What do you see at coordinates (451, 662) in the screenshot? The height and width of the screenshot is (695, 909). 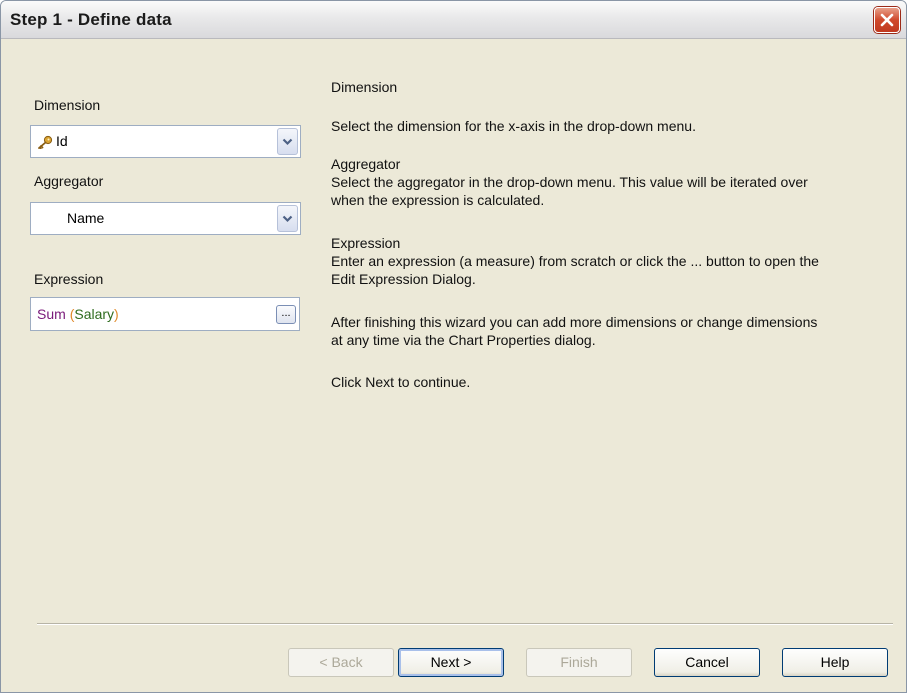 I see `next-button: Next >` at bounding box center [451, 662].